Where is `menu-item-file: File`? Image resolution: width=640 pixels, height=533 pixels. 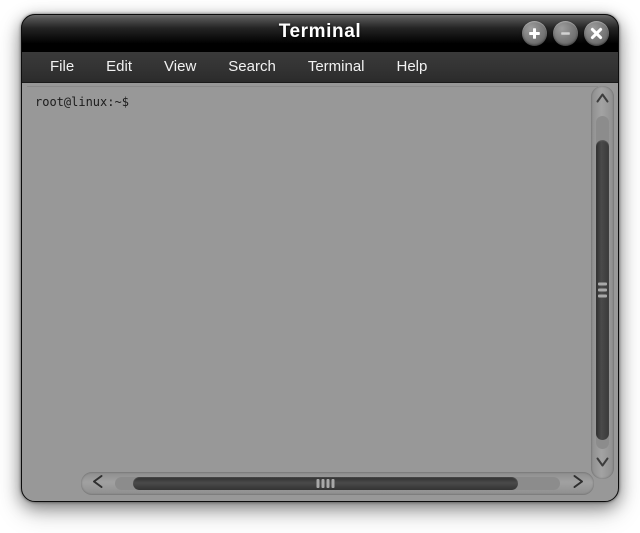 menu-item-file: File is located at coordinates (62, 67).